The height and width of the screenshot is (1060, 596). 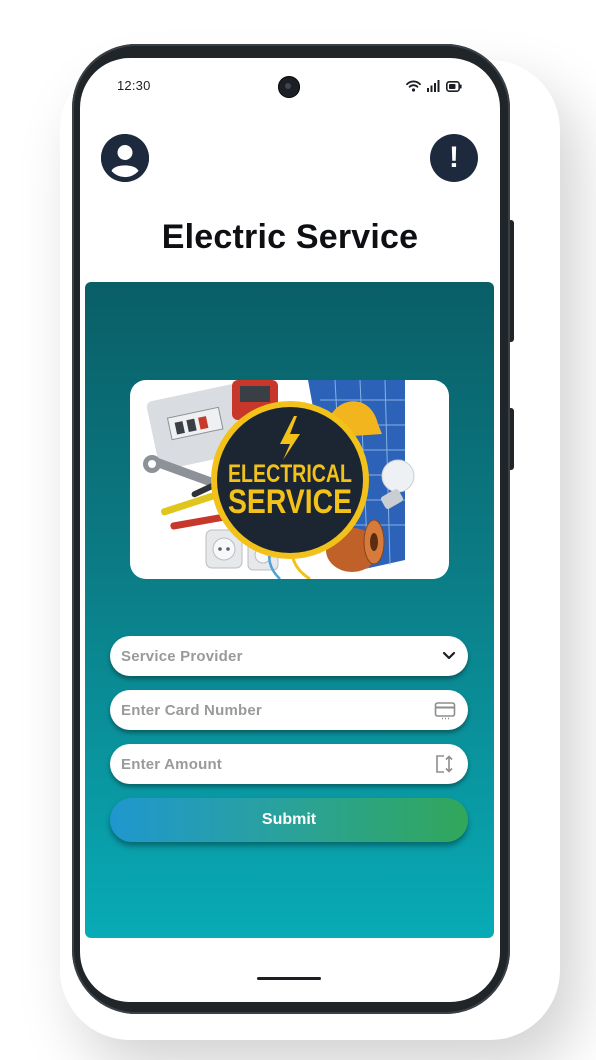 What do you see at coordinates (290, 237) in the screenshot?
I see `page-title: Electric Service` at bounding box center [290, 237].